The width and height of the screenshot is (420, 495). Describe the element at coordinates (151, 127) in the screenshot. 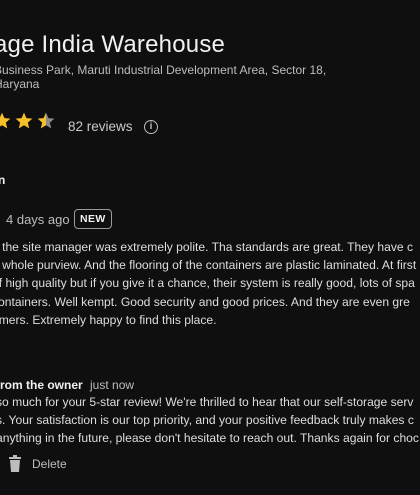

I see `info-icon: i` at that location.